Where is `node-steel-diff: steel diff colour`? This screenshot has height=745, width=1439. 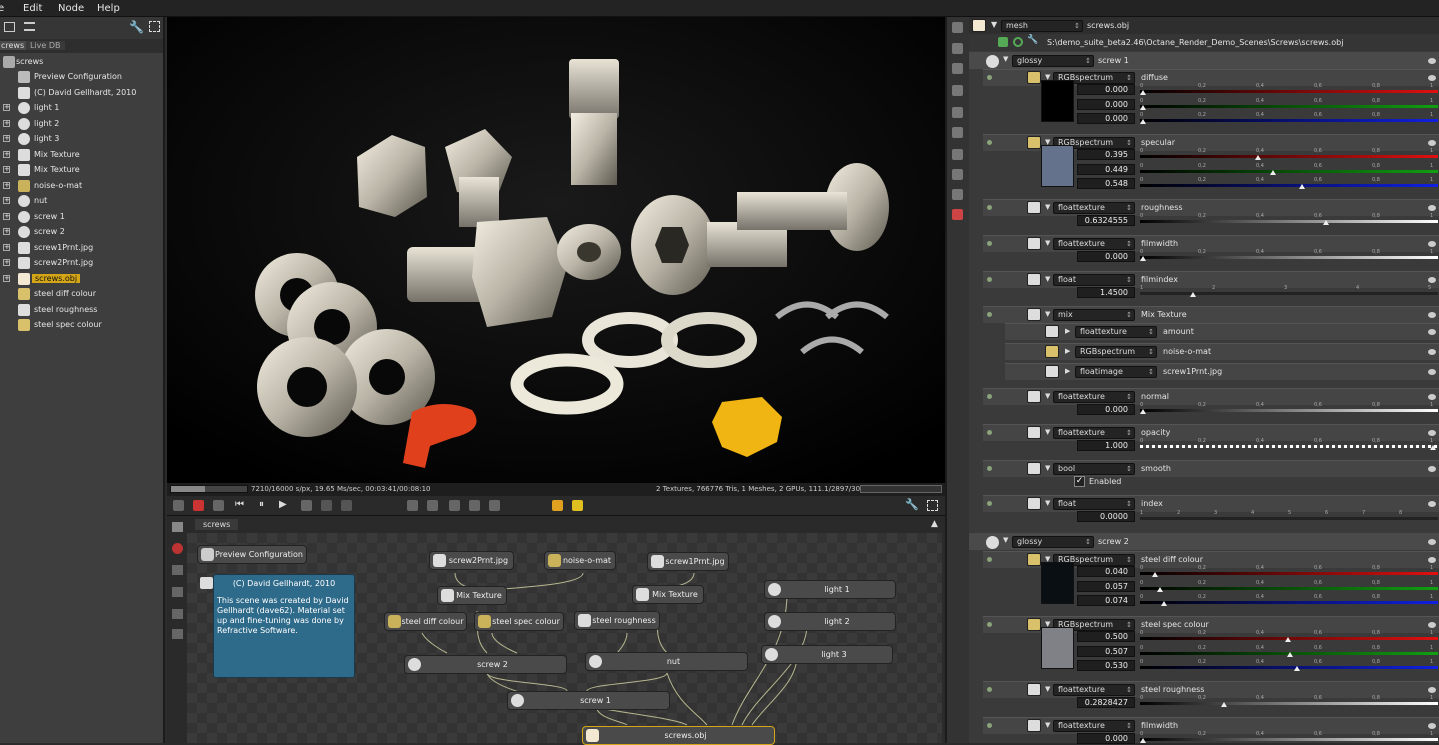
node-steel-diff: steel diff colour is located at coordinates (425, 621).